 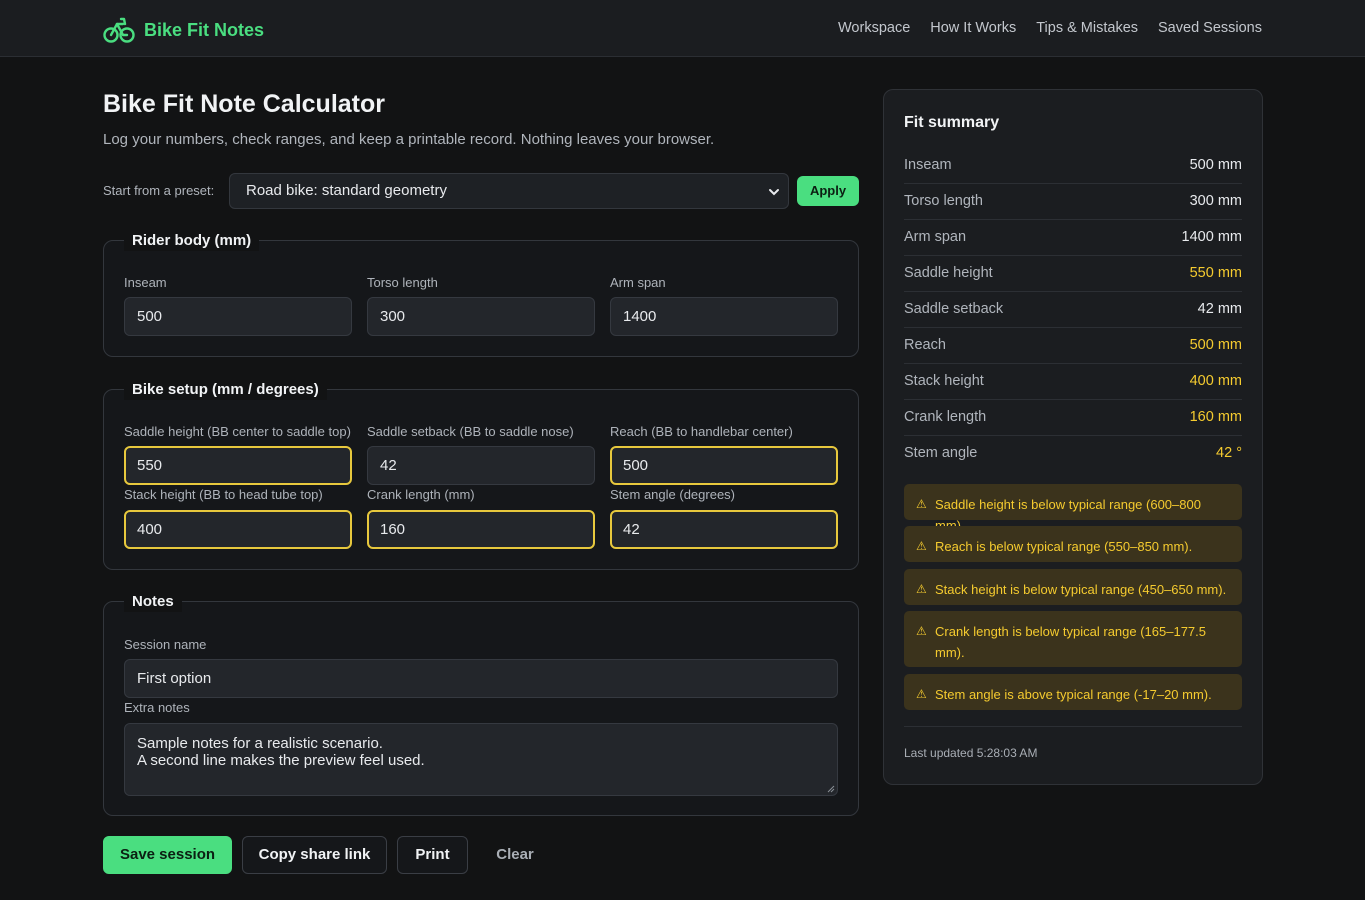 What do you see at coordinates (774, 192) in the screenshot?
I see `chevron-down-icon` at bounding box center [774, 192].